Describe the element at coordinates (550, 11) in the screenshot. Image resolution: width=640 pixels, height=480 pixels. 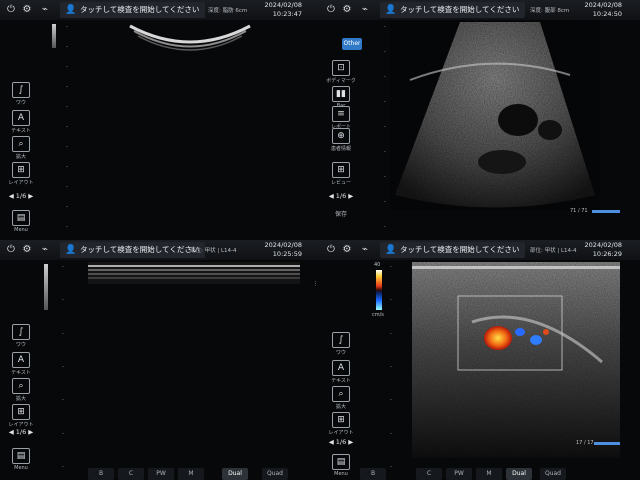
I see `preset-info: 深度: 腹部 8cm` at that location.